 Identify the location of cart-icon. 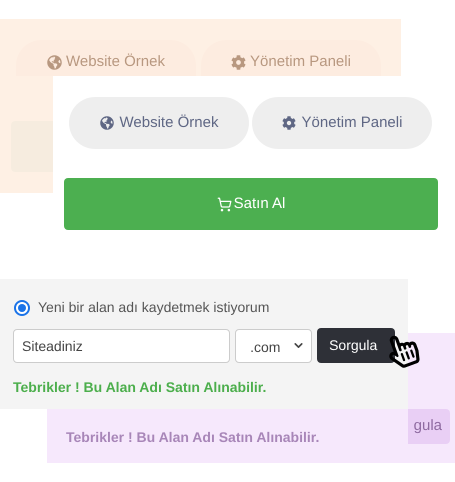
(224, 204).